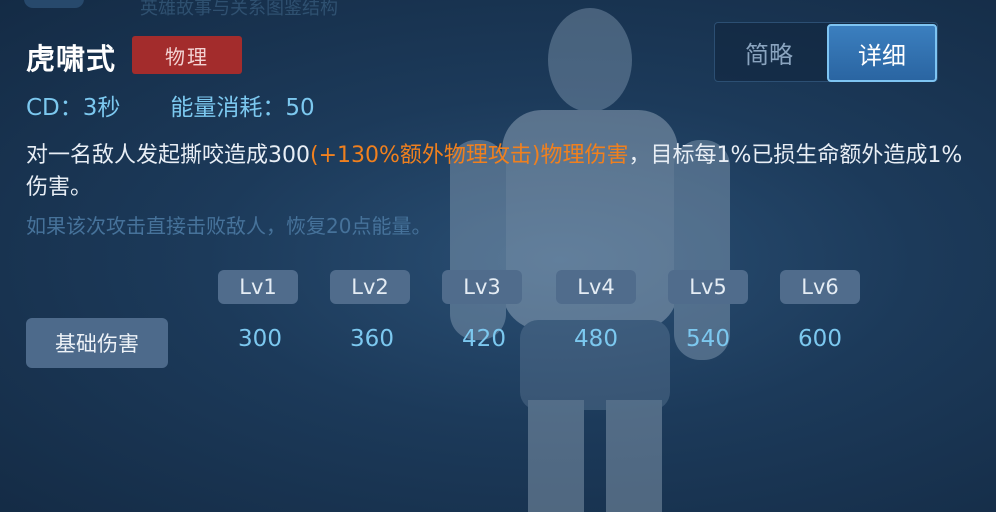 The height and width of the screenshot is (512, 996). What do you see at coordinates (71, 59) in the screenshot?
I see `skill-name: 虎啸式` at bounding box center [71, 59].